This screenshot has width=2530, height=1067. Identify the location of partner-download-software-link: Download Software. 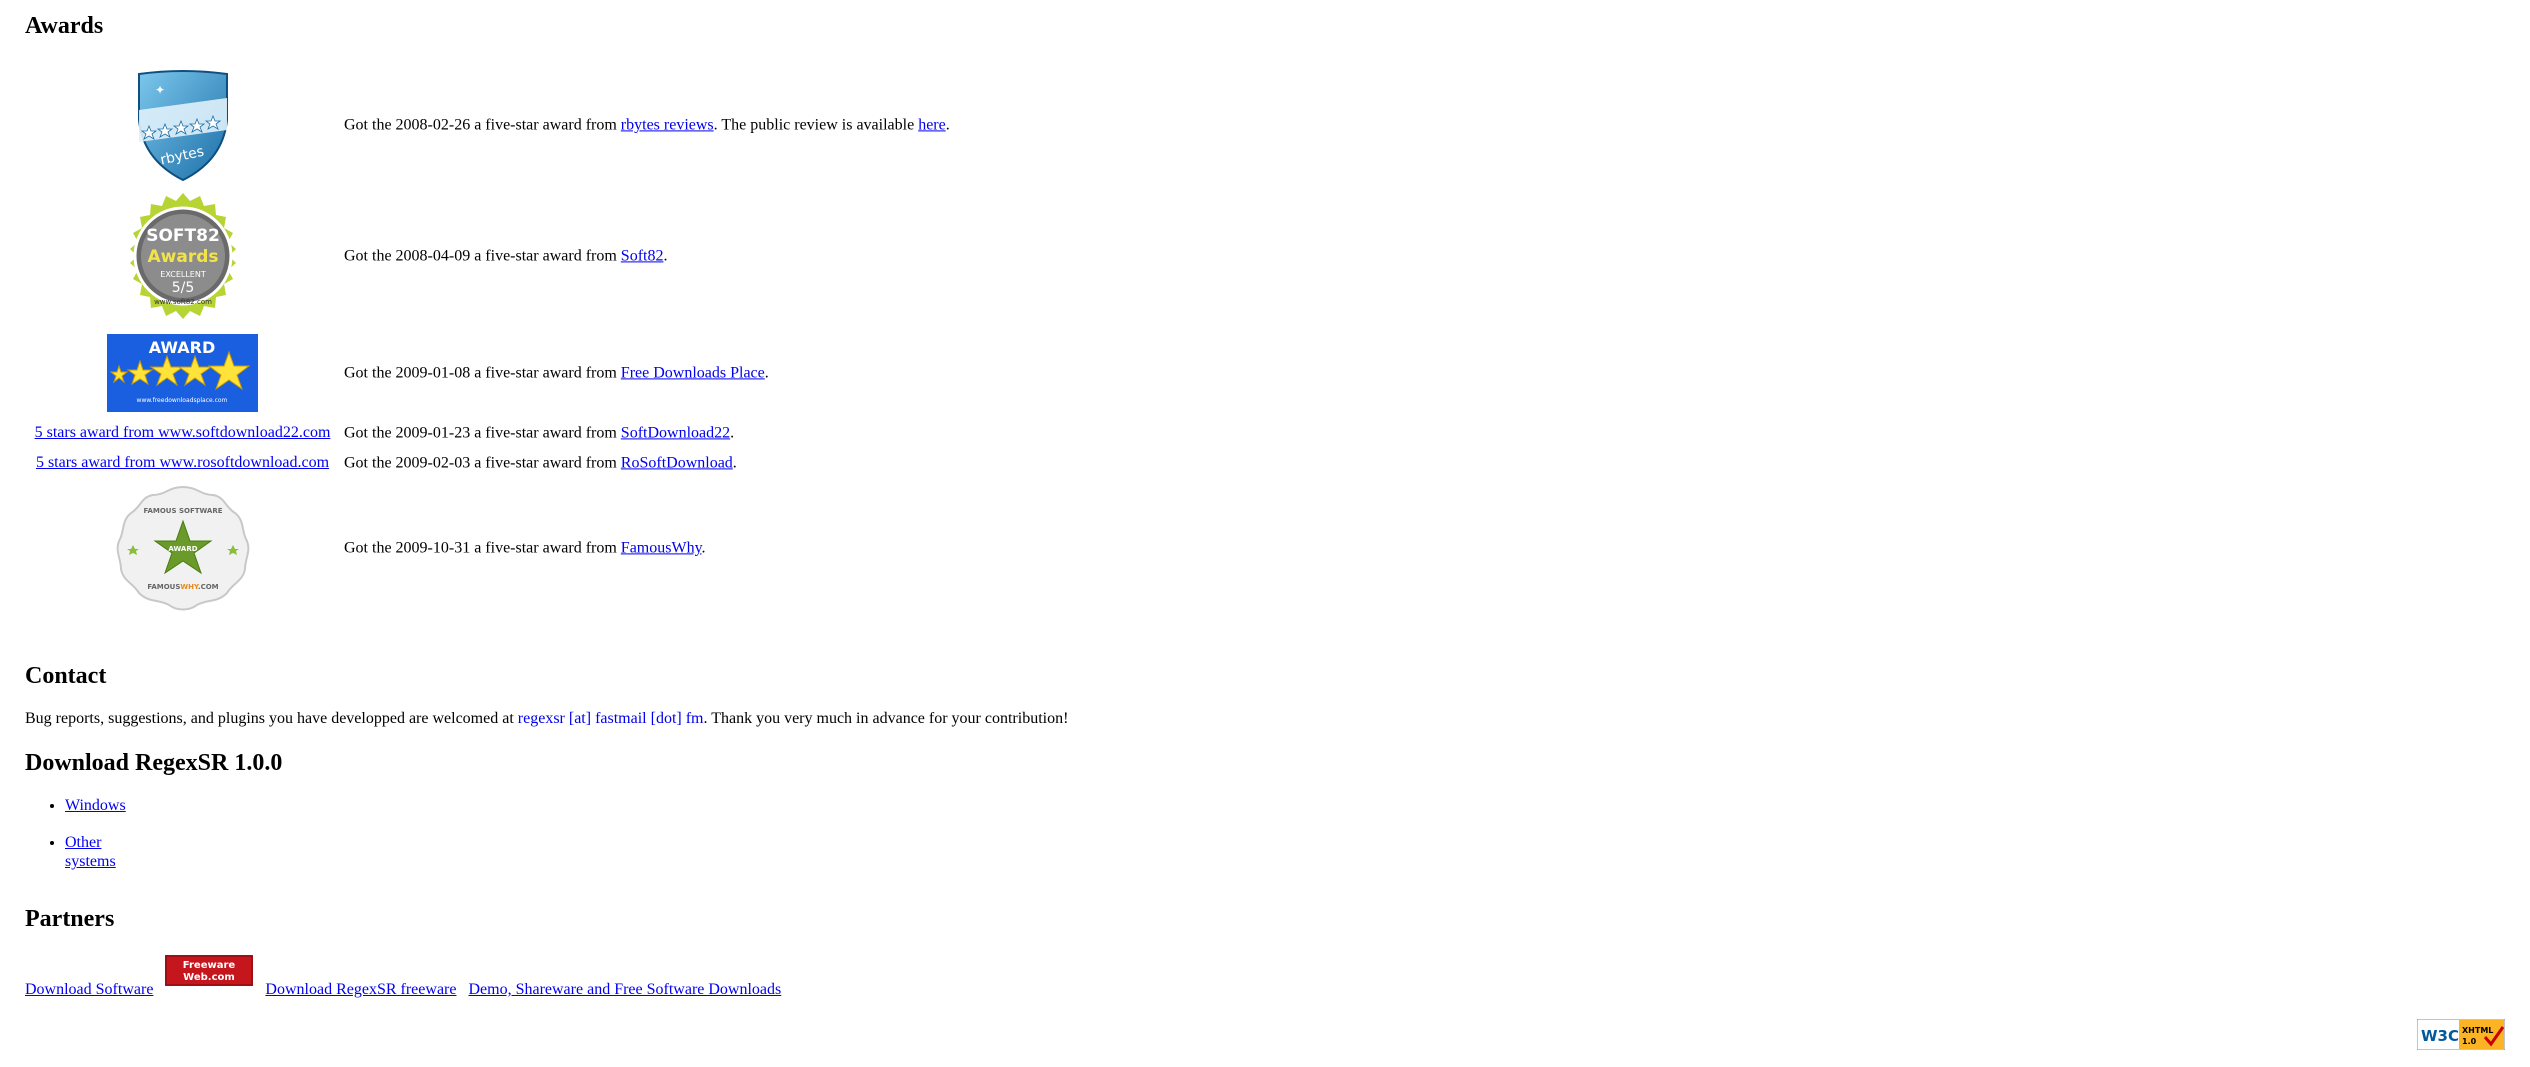
(89, 989).